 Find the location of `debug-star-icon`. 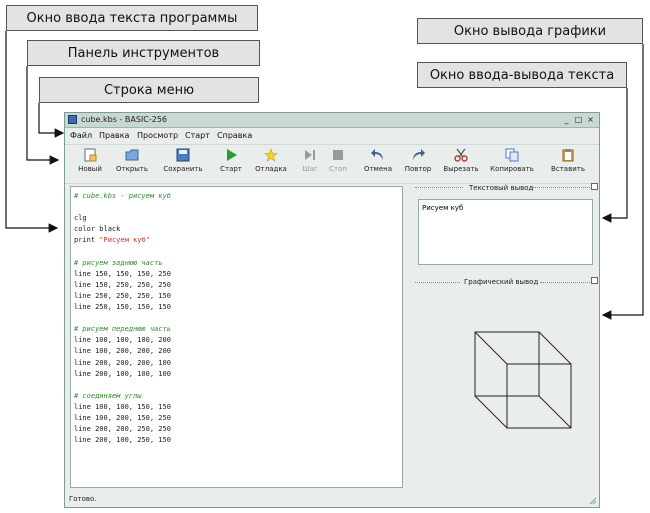

debug-star-icon is located at coordinates (271, 155).